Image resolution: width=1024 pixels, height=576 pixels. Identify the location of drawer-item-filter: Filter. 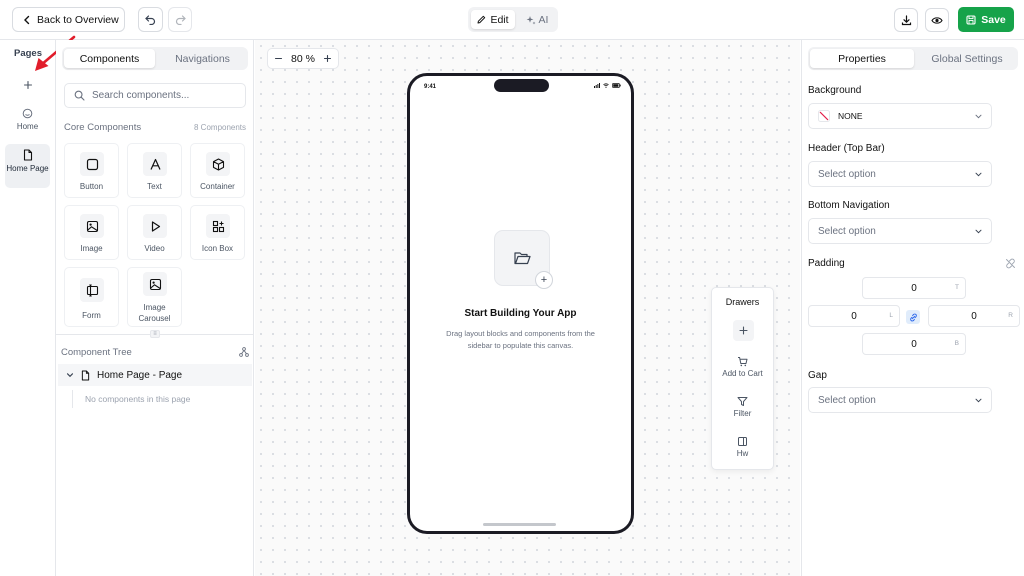
(742, 407).